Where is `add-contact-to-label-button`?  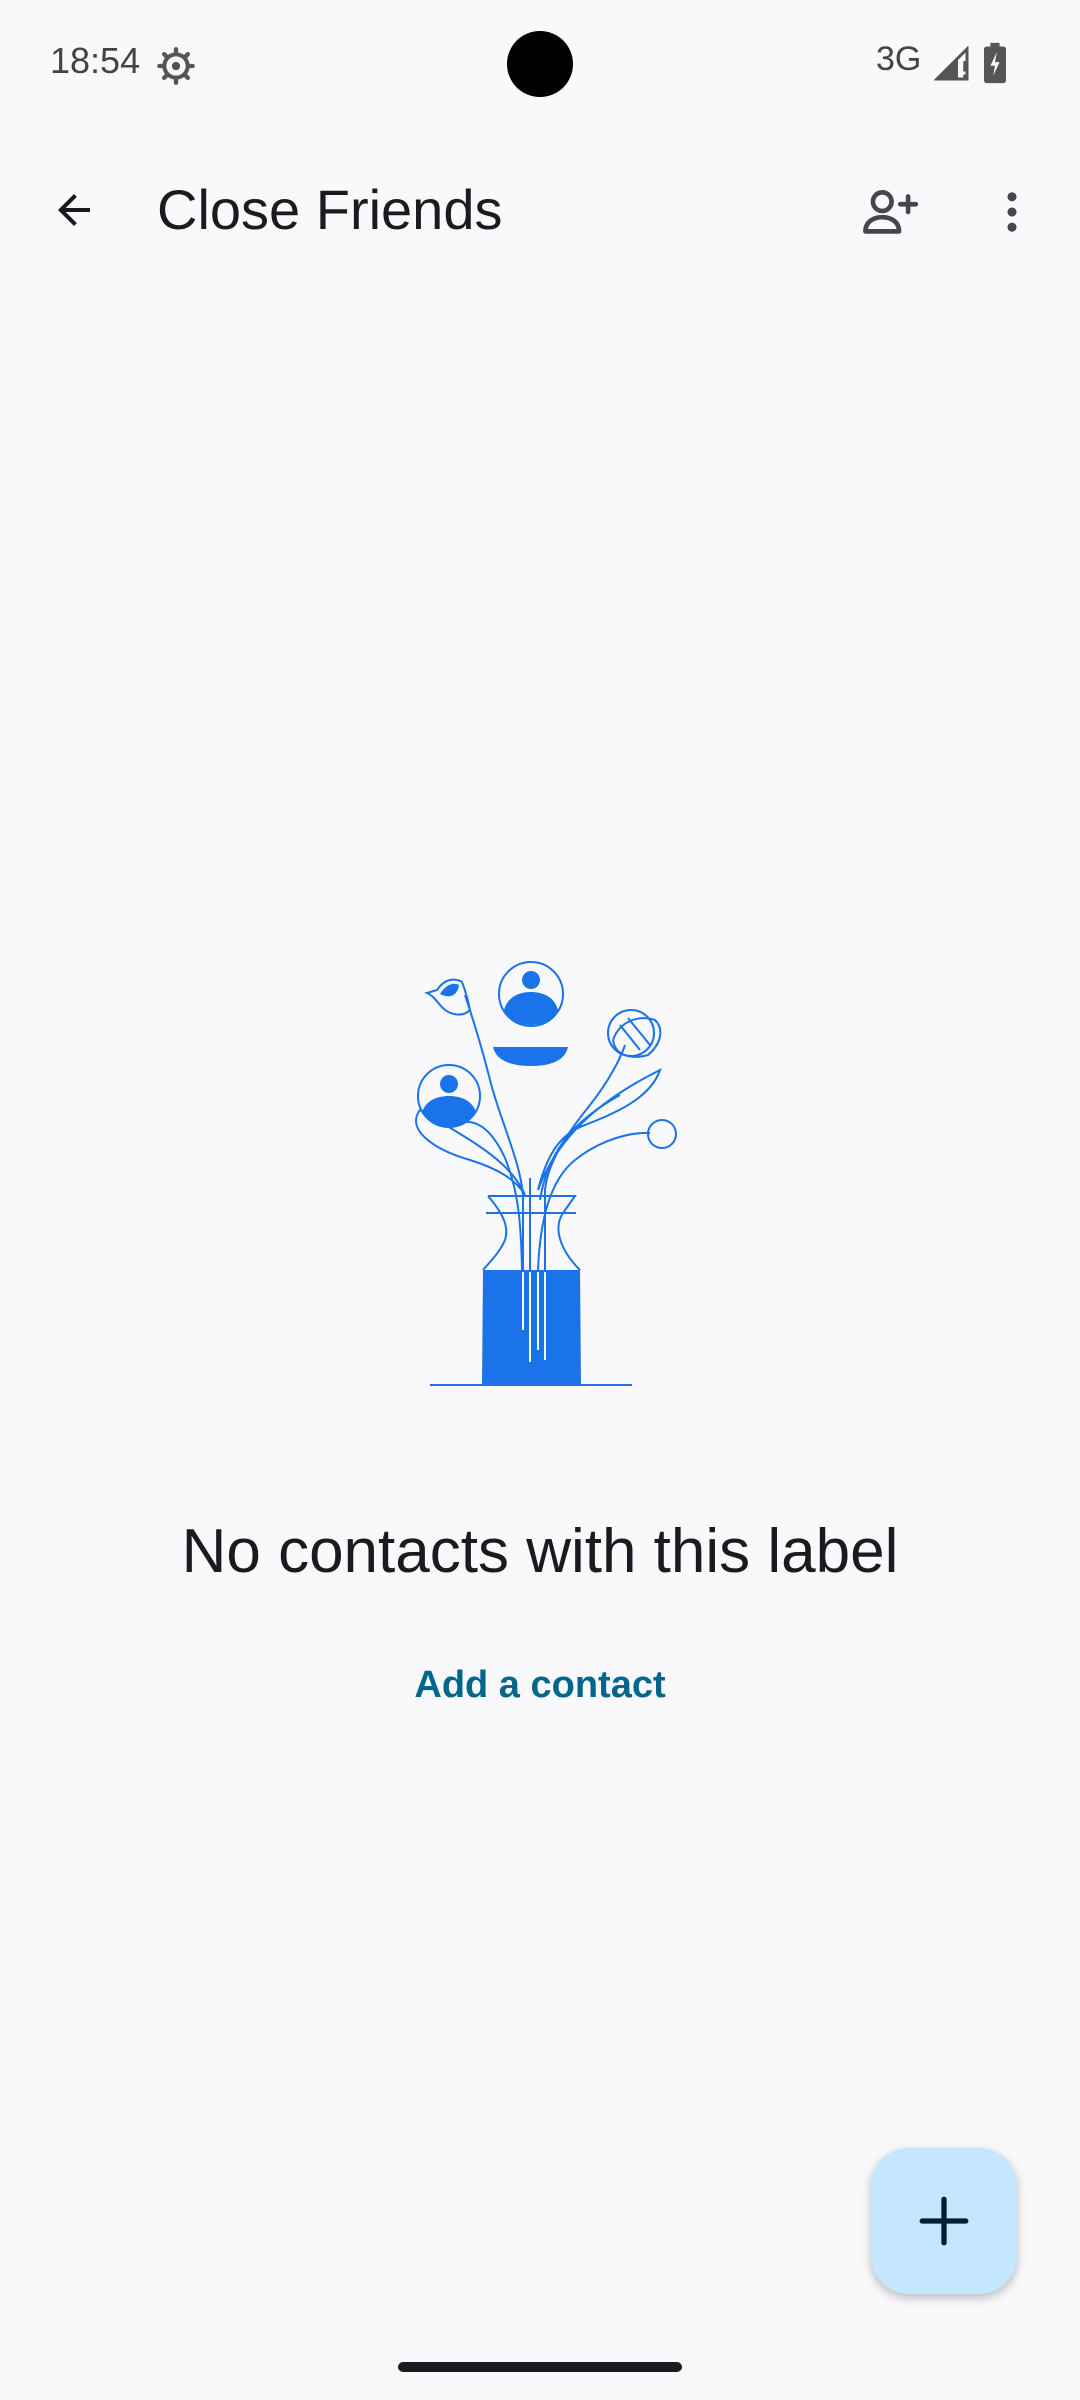
add-contact-to-label-button is located at coordinates (890, 212).